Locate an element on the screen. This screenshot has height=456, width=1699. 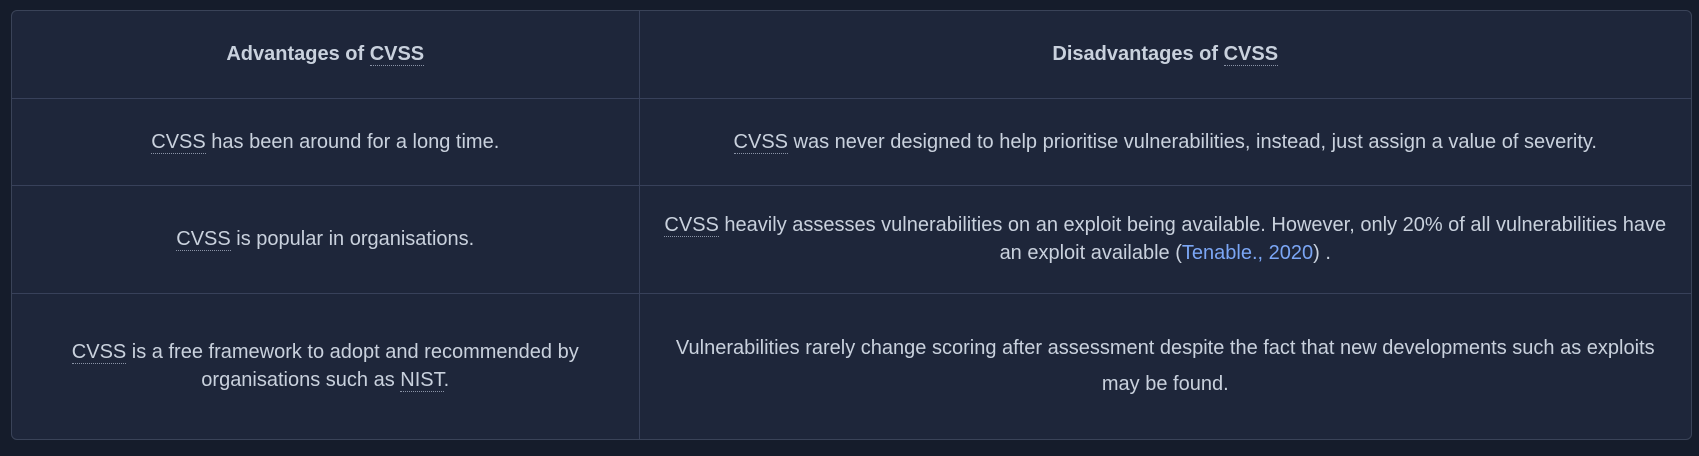
header-disadvantages: Disadvantages of CVSS is located at coordinates (1165, 55).